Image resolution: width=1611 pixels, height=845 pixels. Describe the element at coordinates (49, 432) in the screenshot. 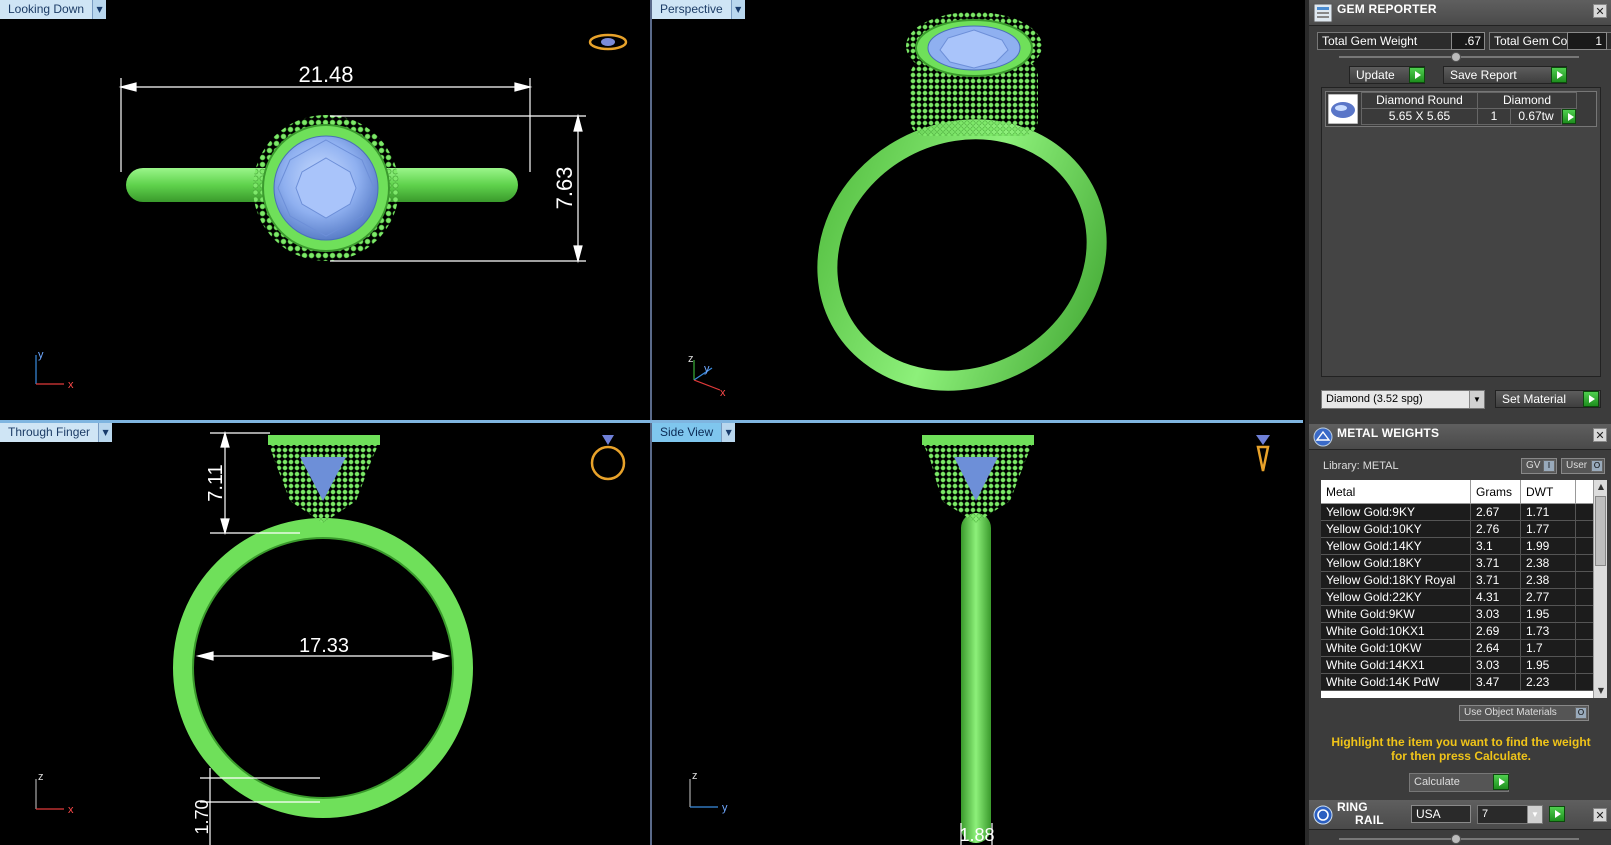

I see `viewport-title: Through Finger` at that location.